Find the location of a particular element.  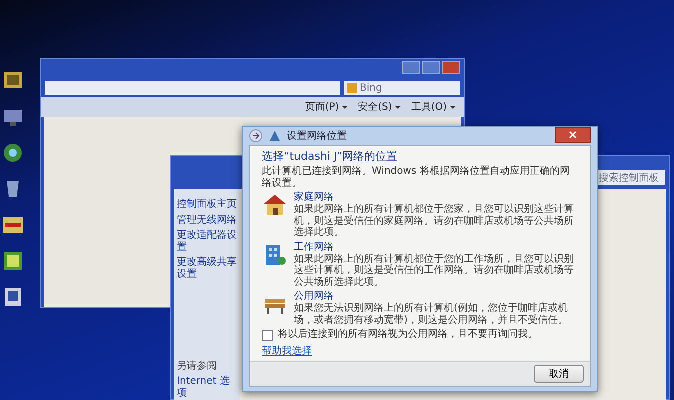

checkbox is located at coordinates (267, 336).